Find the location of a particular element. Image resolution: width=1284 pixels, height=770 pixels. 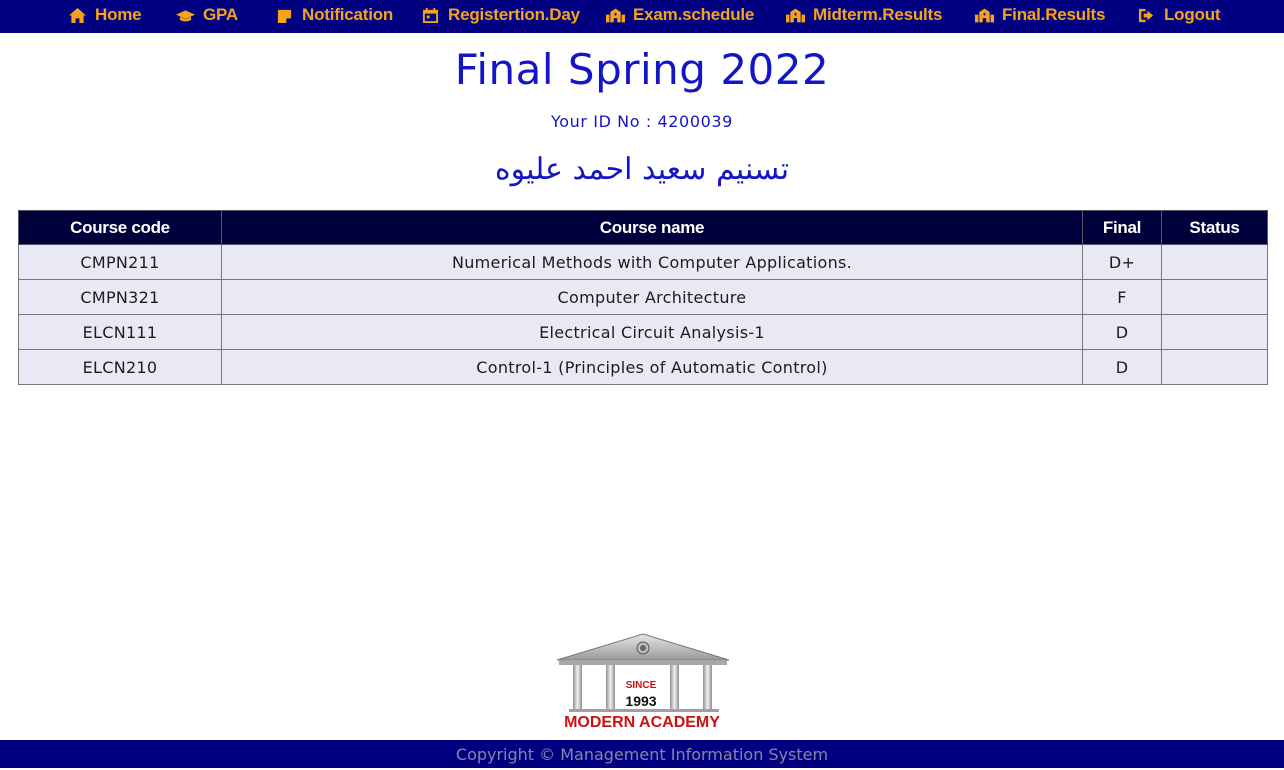

course-code-cell: CMPN211 is located at coordinates (120, 262).